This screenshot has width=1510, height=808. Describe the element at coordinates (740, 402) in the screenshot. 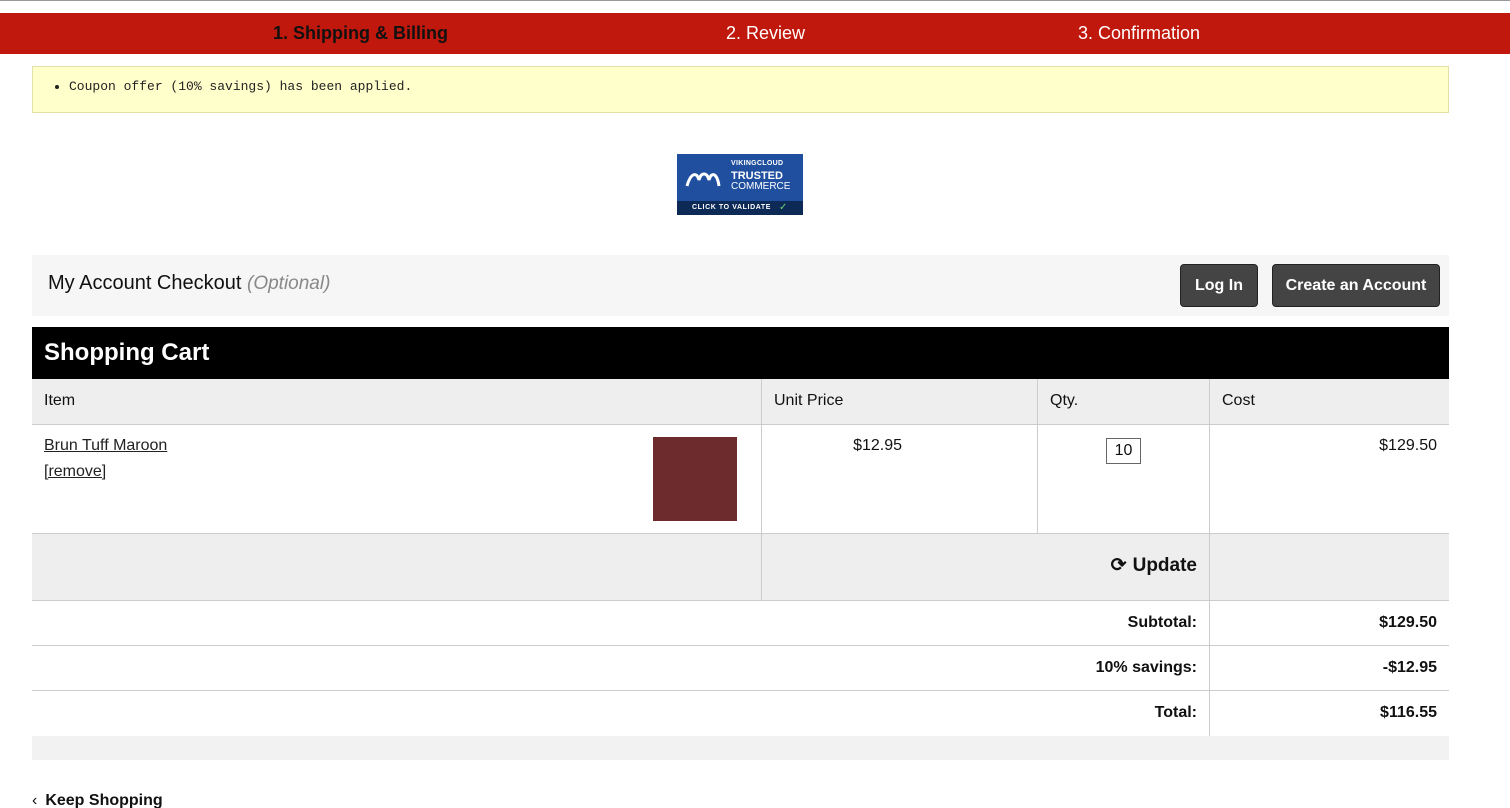

I see `cart-column-headers: Item Unit Price Qty. Cost` at that location.